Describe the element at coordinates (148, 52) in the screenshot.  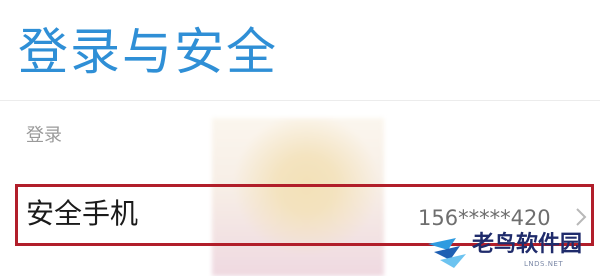
I see `page-title: 登录与安全` at that location.